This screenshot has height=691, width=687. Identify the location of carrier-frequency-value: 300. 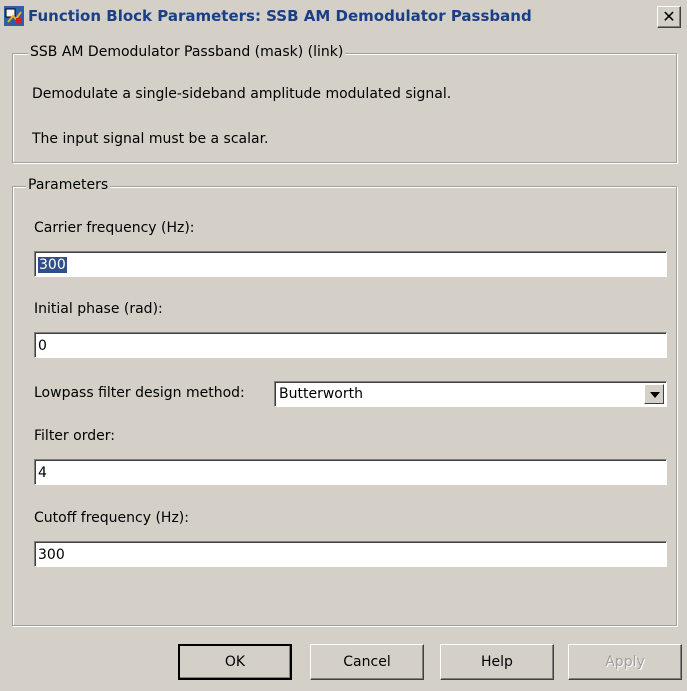
(52, 265).